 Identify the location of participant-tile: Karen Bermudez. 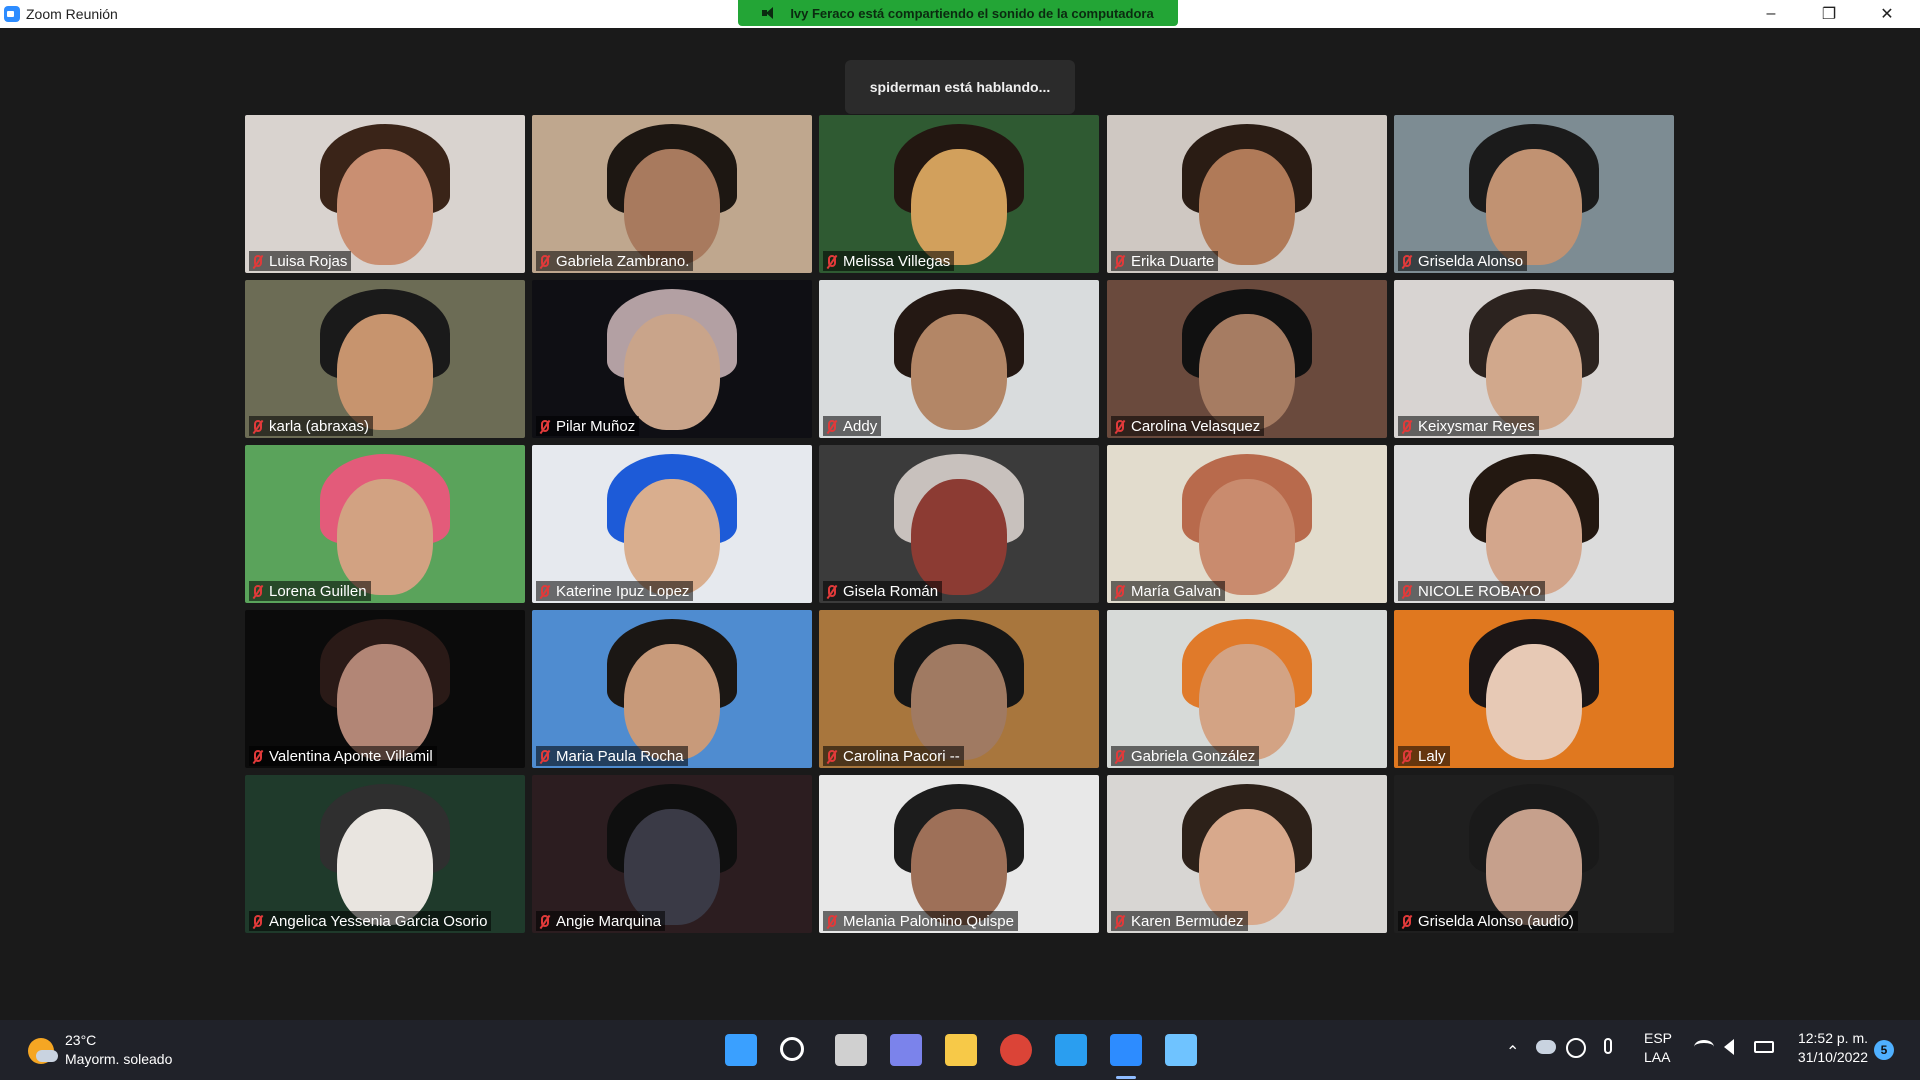
(1247, 854).